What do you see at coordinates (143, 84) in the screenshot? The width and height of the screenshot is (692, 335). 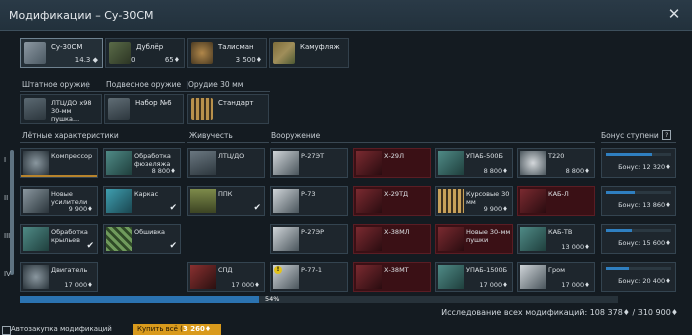 I see `tab-suspended-weapons: Подвесное оружие` at bounding box center [143, 84].